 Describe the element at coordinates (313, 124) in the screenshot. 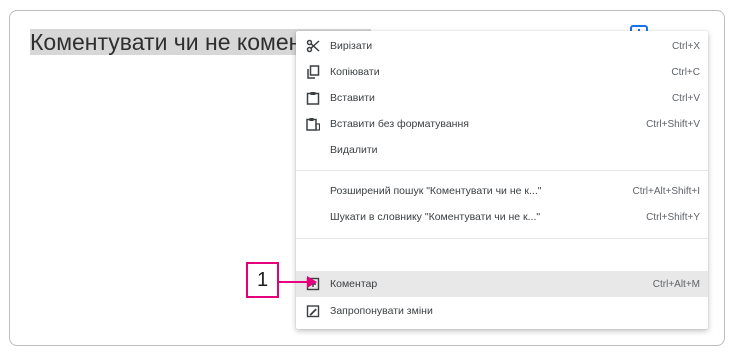

I see `paste-plain-icon` at that location.